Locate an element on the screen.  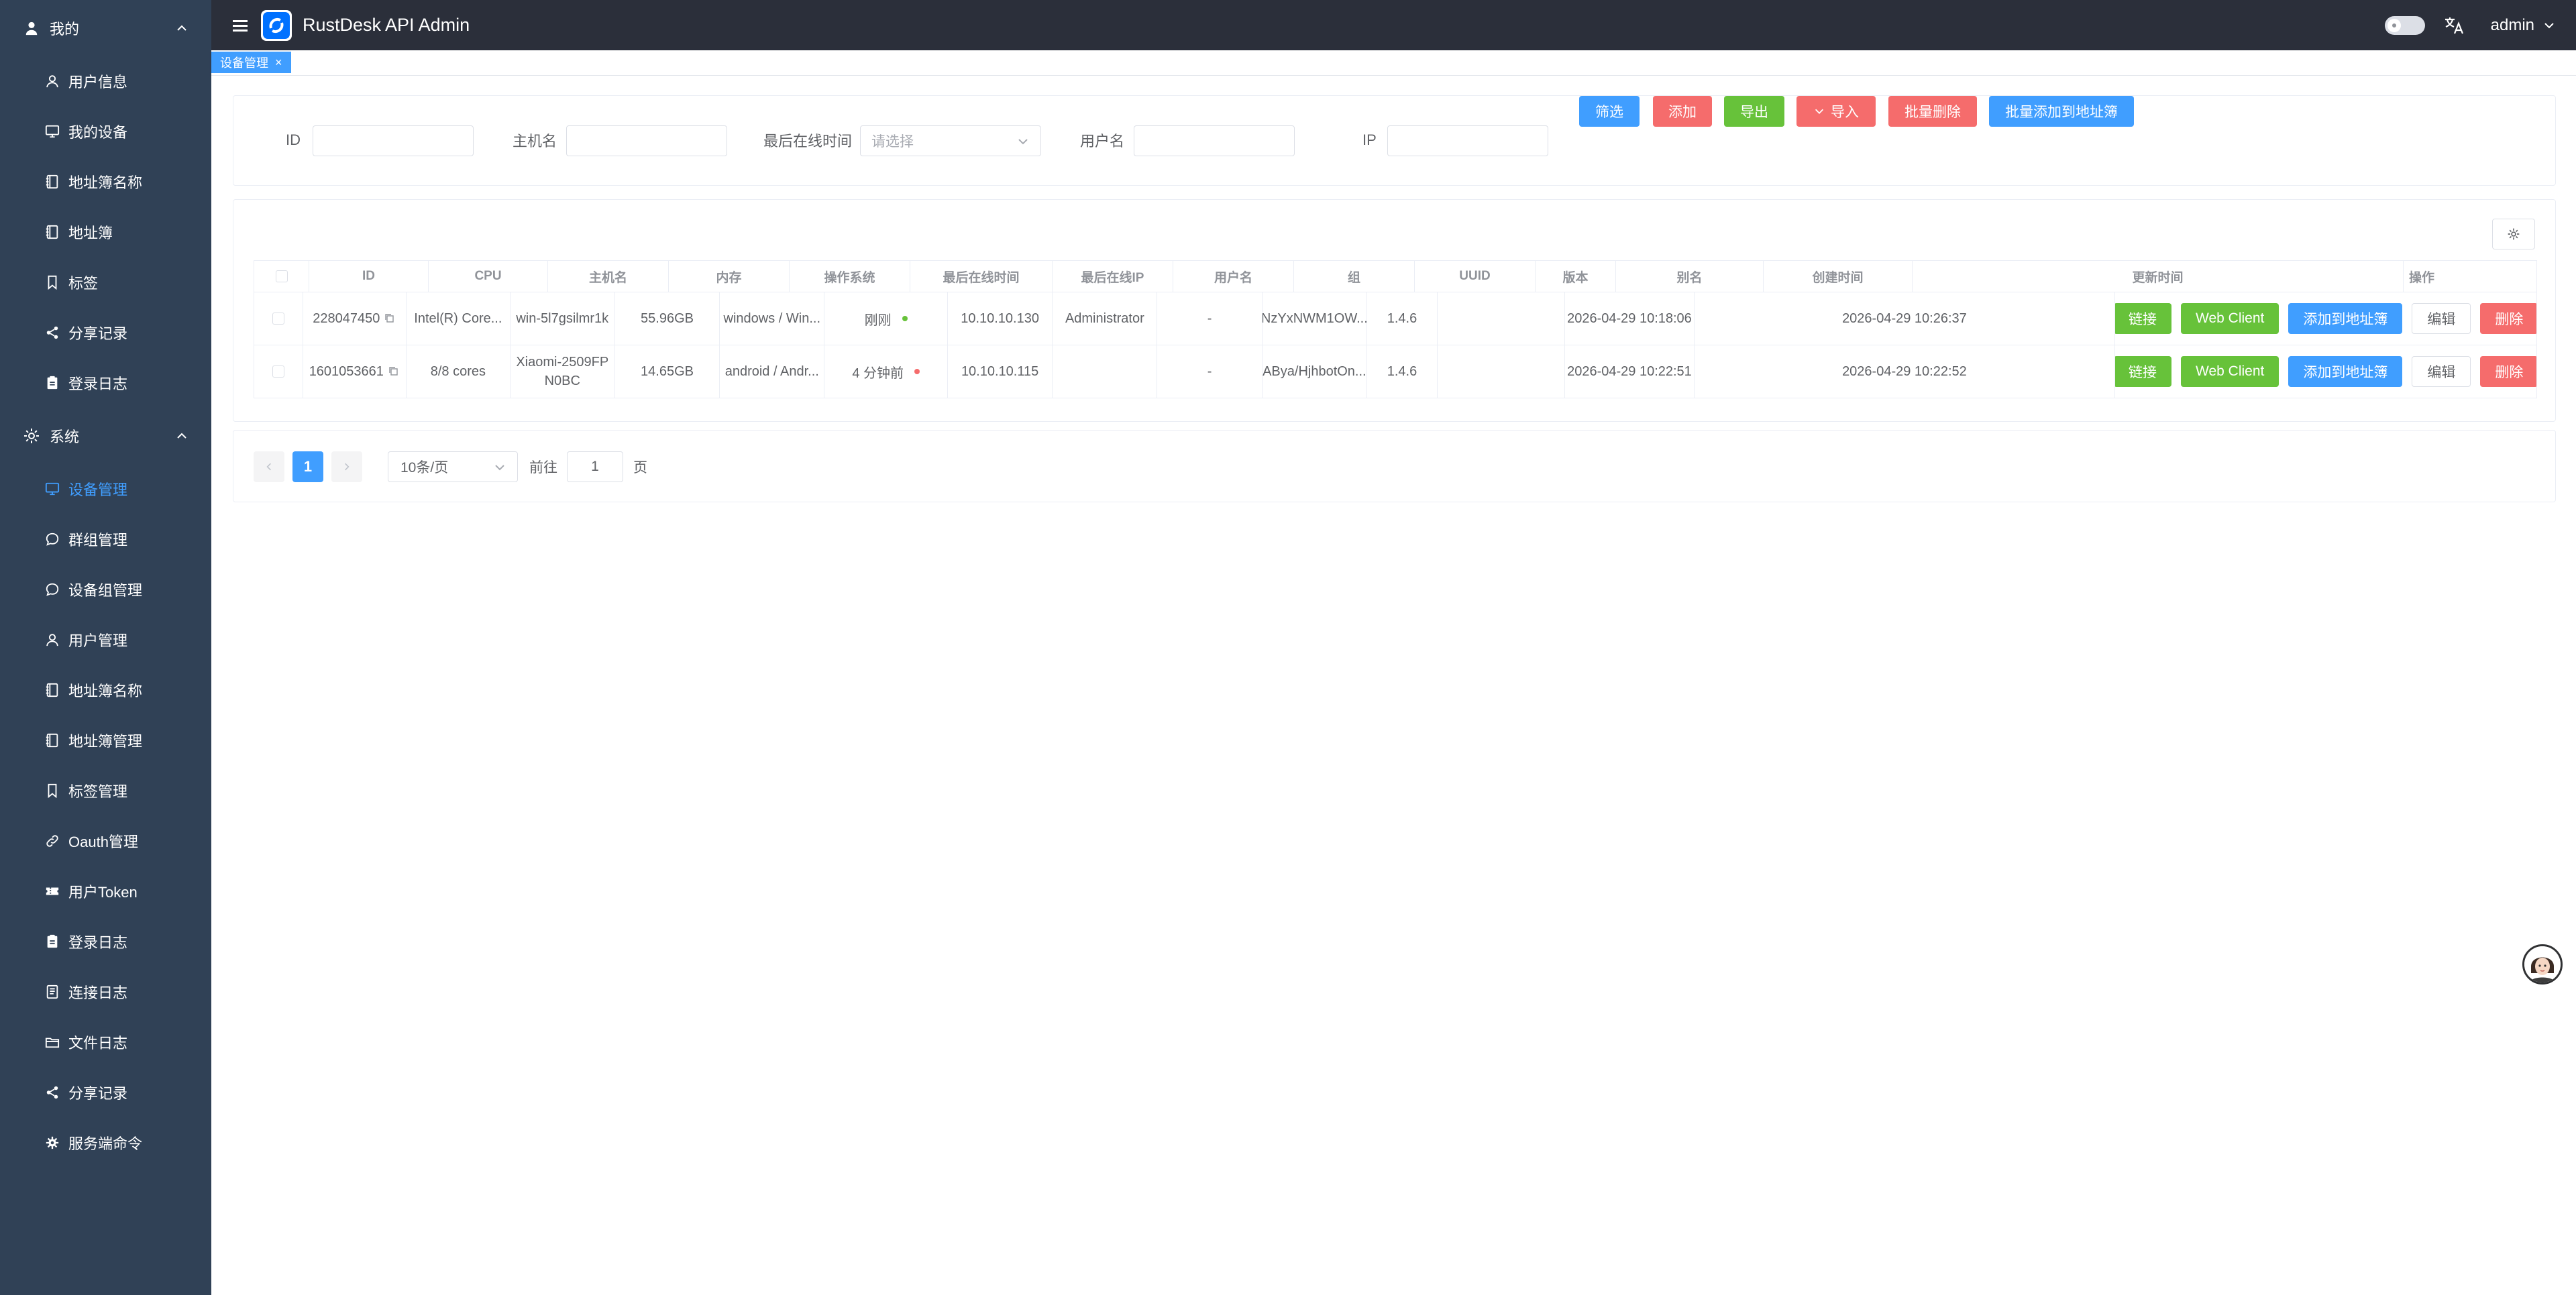
sidebar-item-system-11: 文件日志 is located at coordinates (105, 1042).